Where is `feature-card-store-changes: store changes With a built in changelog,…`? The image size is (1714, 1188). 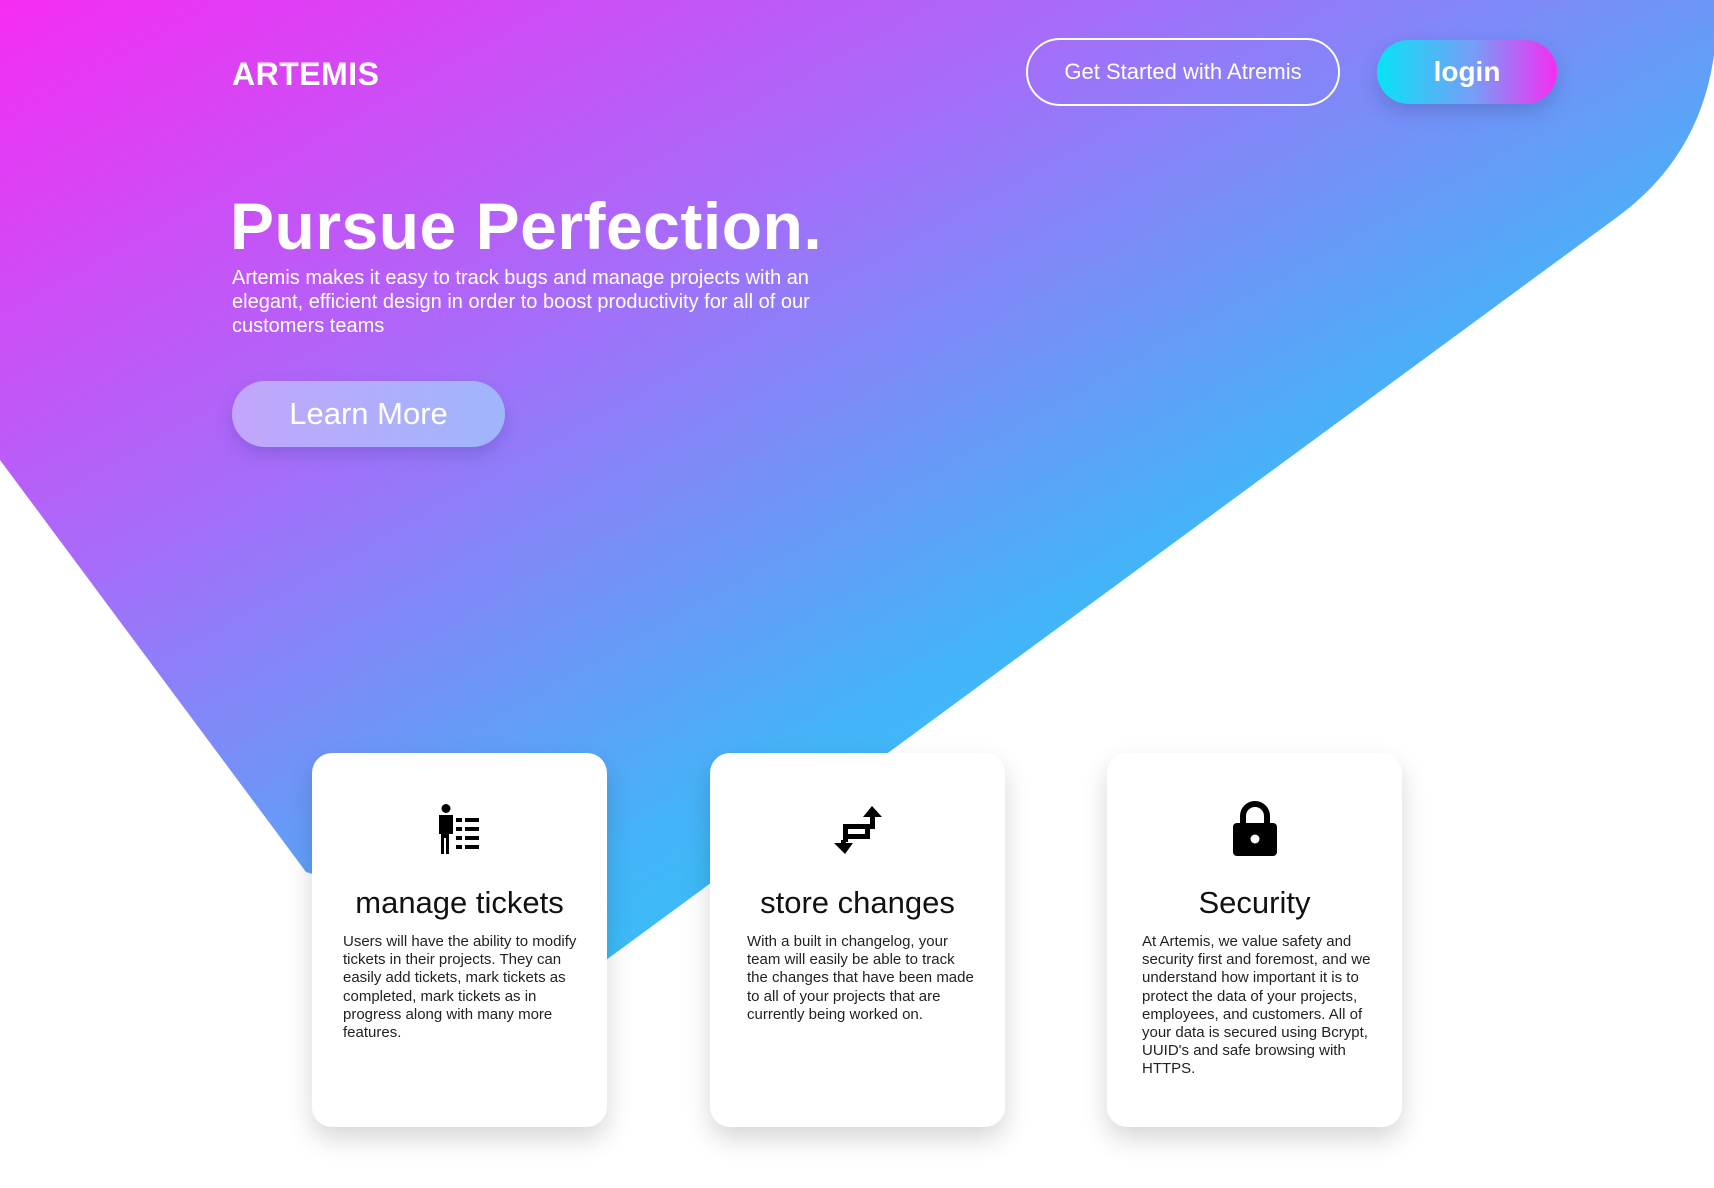 feature-card-store-changes: store changes With a built in changelog,… is located at coordinates (857, 940).